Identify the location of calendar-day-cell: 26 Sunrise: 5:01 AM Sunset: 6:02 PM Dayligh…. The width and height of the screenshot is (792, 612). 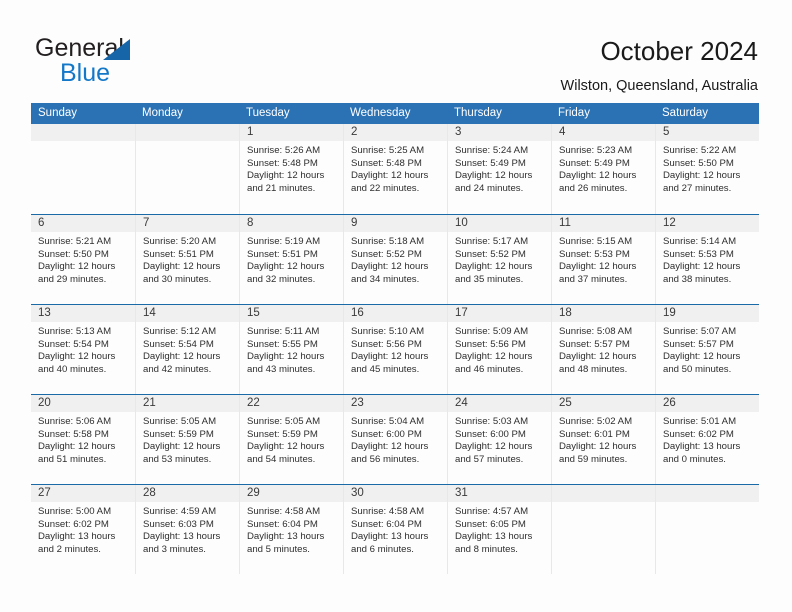
(707, 439).